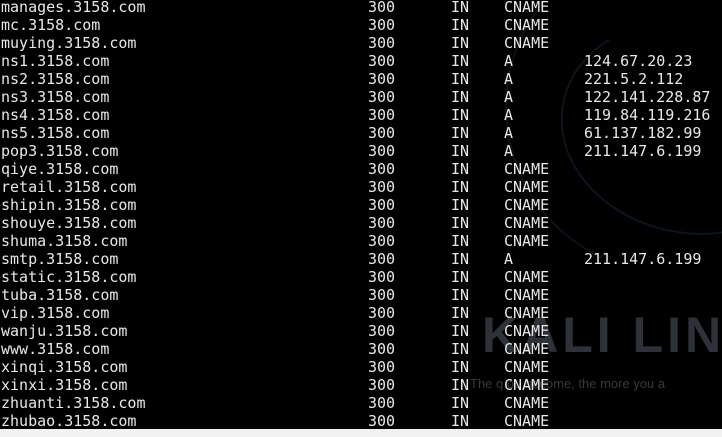 The image size is (722, 437). What do you see at coordinates (55, 313) in the screenshot?
I see `record-name: vip.3158.com` at bounding box center [55, 313].